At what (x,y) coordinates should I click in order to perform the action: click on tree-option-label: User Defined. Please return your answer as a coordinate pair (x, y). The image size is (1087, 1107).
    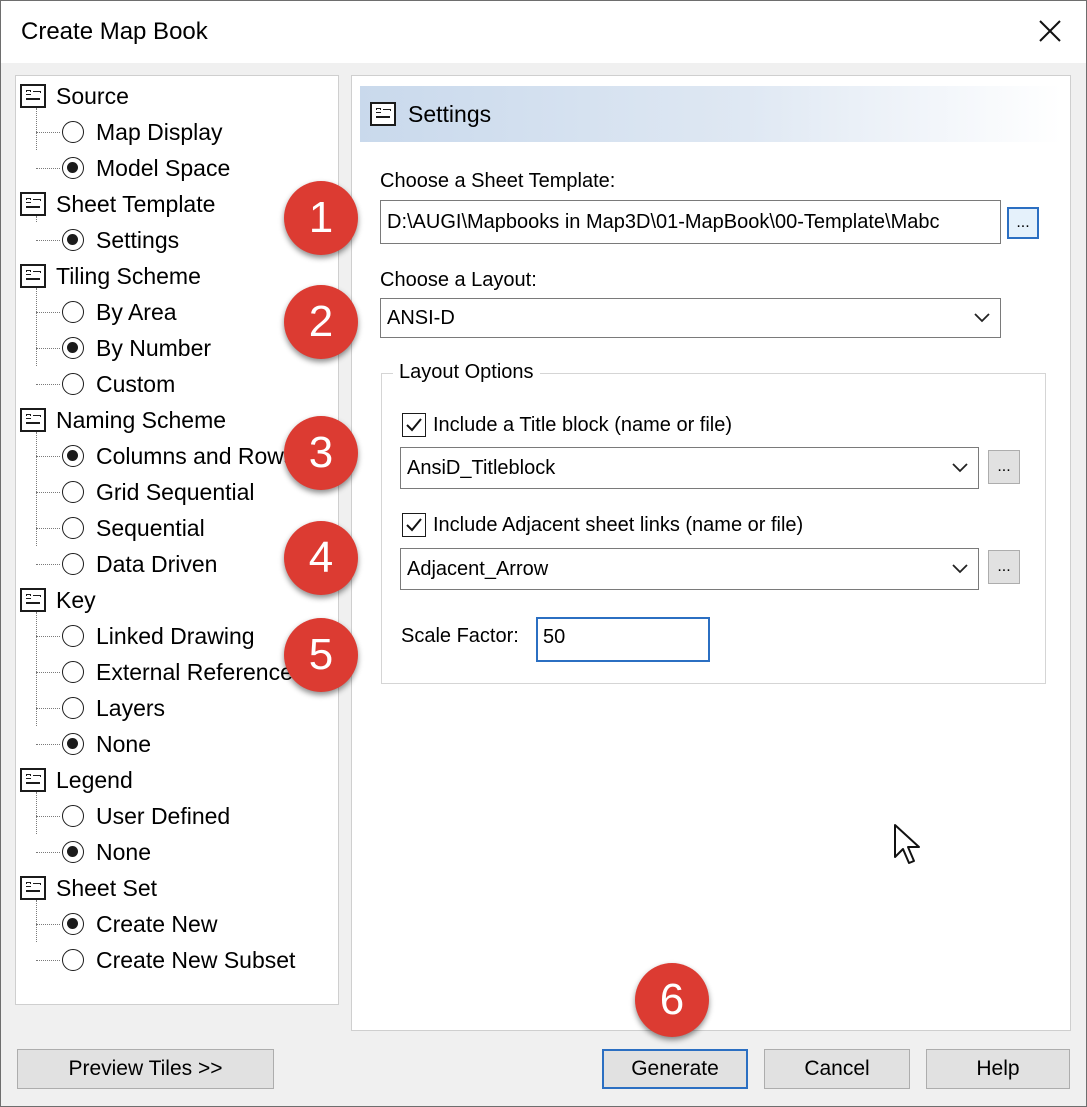
    Looking at the image, I should click on (163, 815).